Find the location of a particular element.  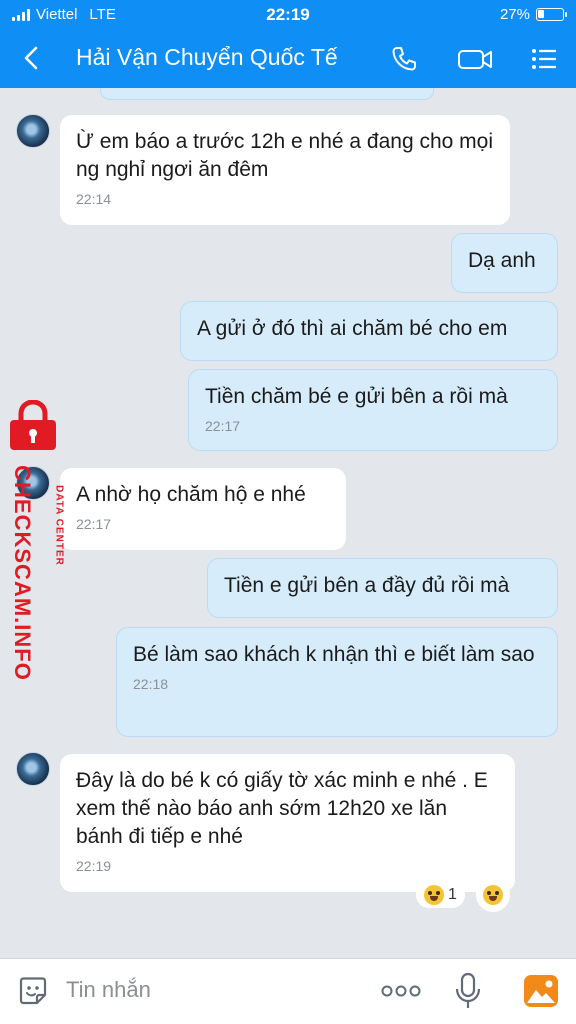

add-reaction-button is located at coordinates (493, 895).